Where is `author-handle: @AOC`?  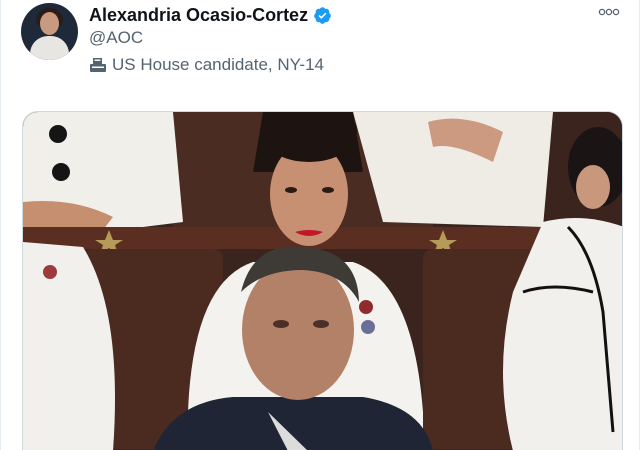 author-handle: @AOC is located at coordinates (116, 38).